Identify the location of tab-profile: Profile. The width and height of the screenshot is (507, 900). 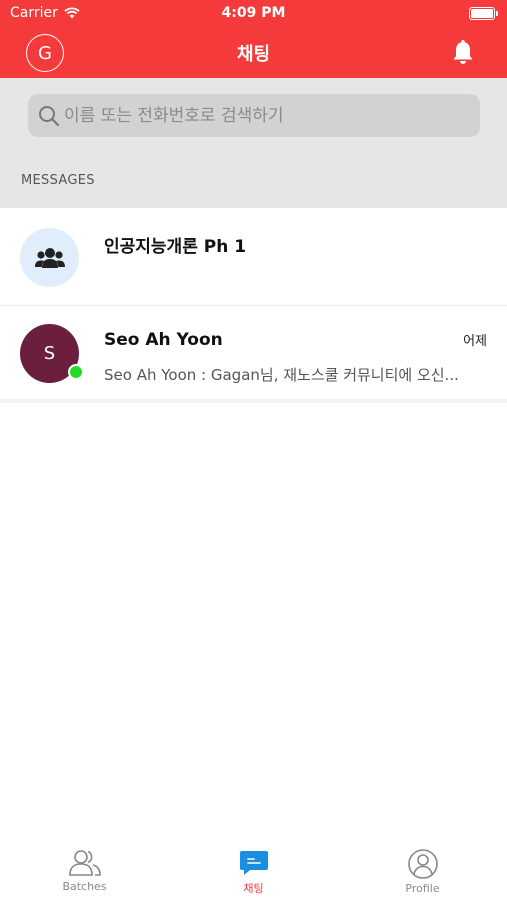
(422, 869).